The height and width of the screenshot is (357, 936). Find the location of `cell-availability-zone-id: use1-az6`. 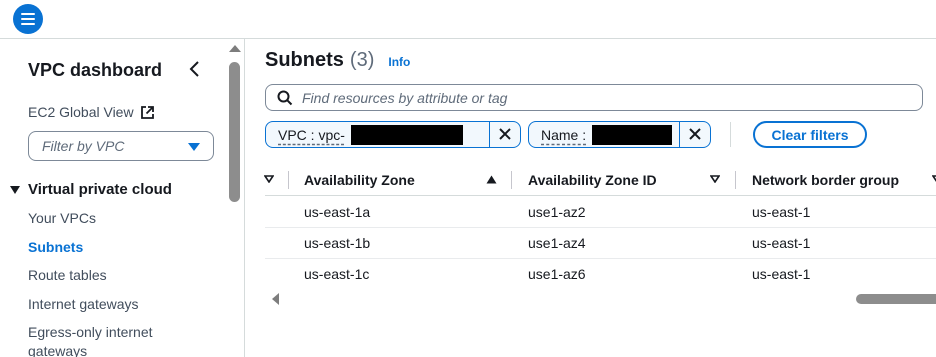

cell-availability-zone-id: use1-az6 is located at coordinates (557, 273).